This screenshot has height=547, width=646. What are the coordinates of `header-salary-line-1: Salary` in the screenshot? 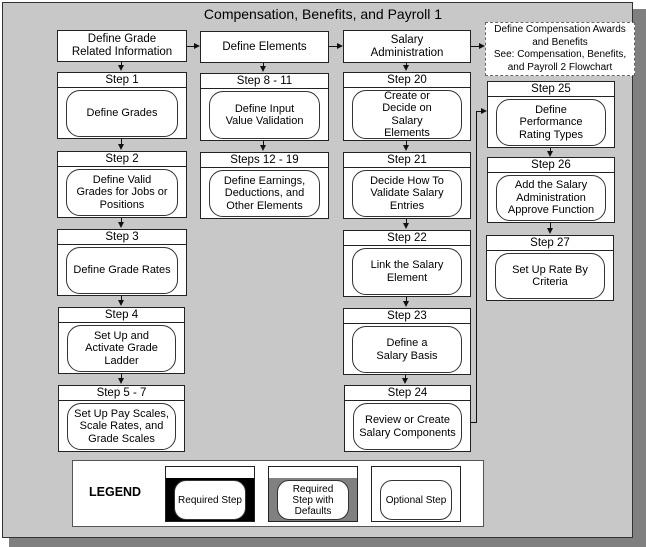 It's located at (407, 39).